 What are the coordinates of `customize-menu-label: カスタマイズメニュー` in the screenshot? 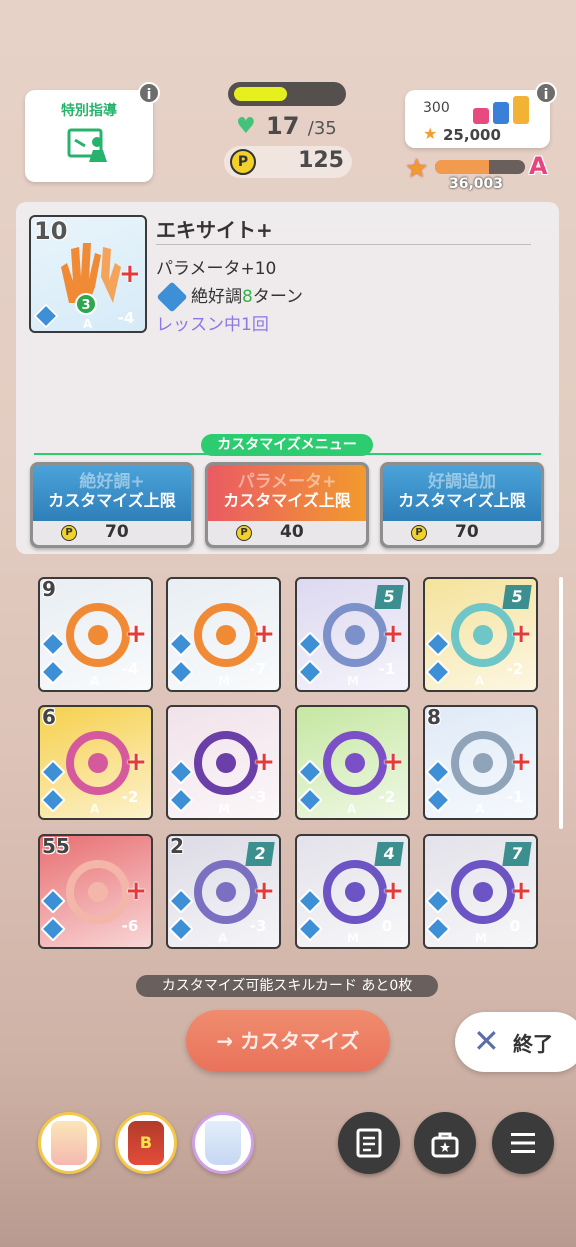 It's located at (287, 445).